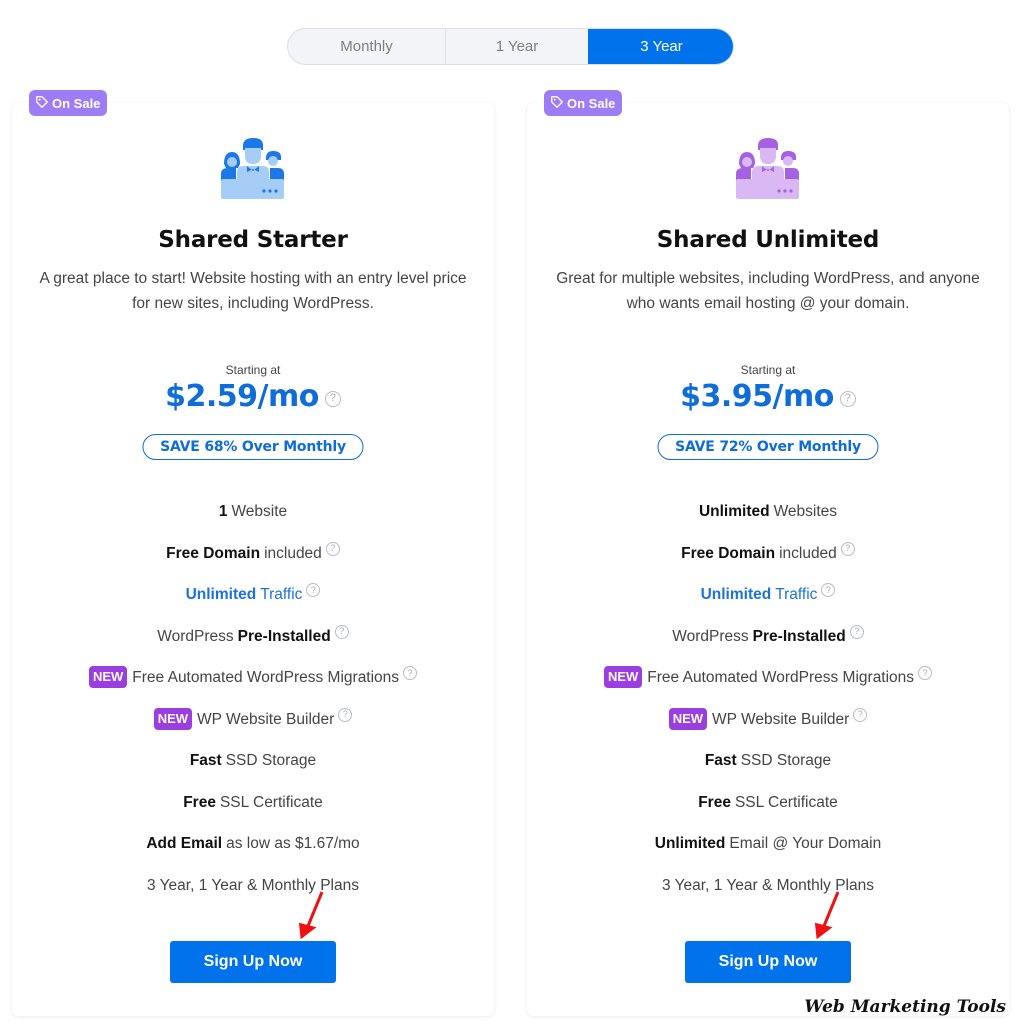  I want to click on price-row: $2.59/mo ?, so click(253, 396).